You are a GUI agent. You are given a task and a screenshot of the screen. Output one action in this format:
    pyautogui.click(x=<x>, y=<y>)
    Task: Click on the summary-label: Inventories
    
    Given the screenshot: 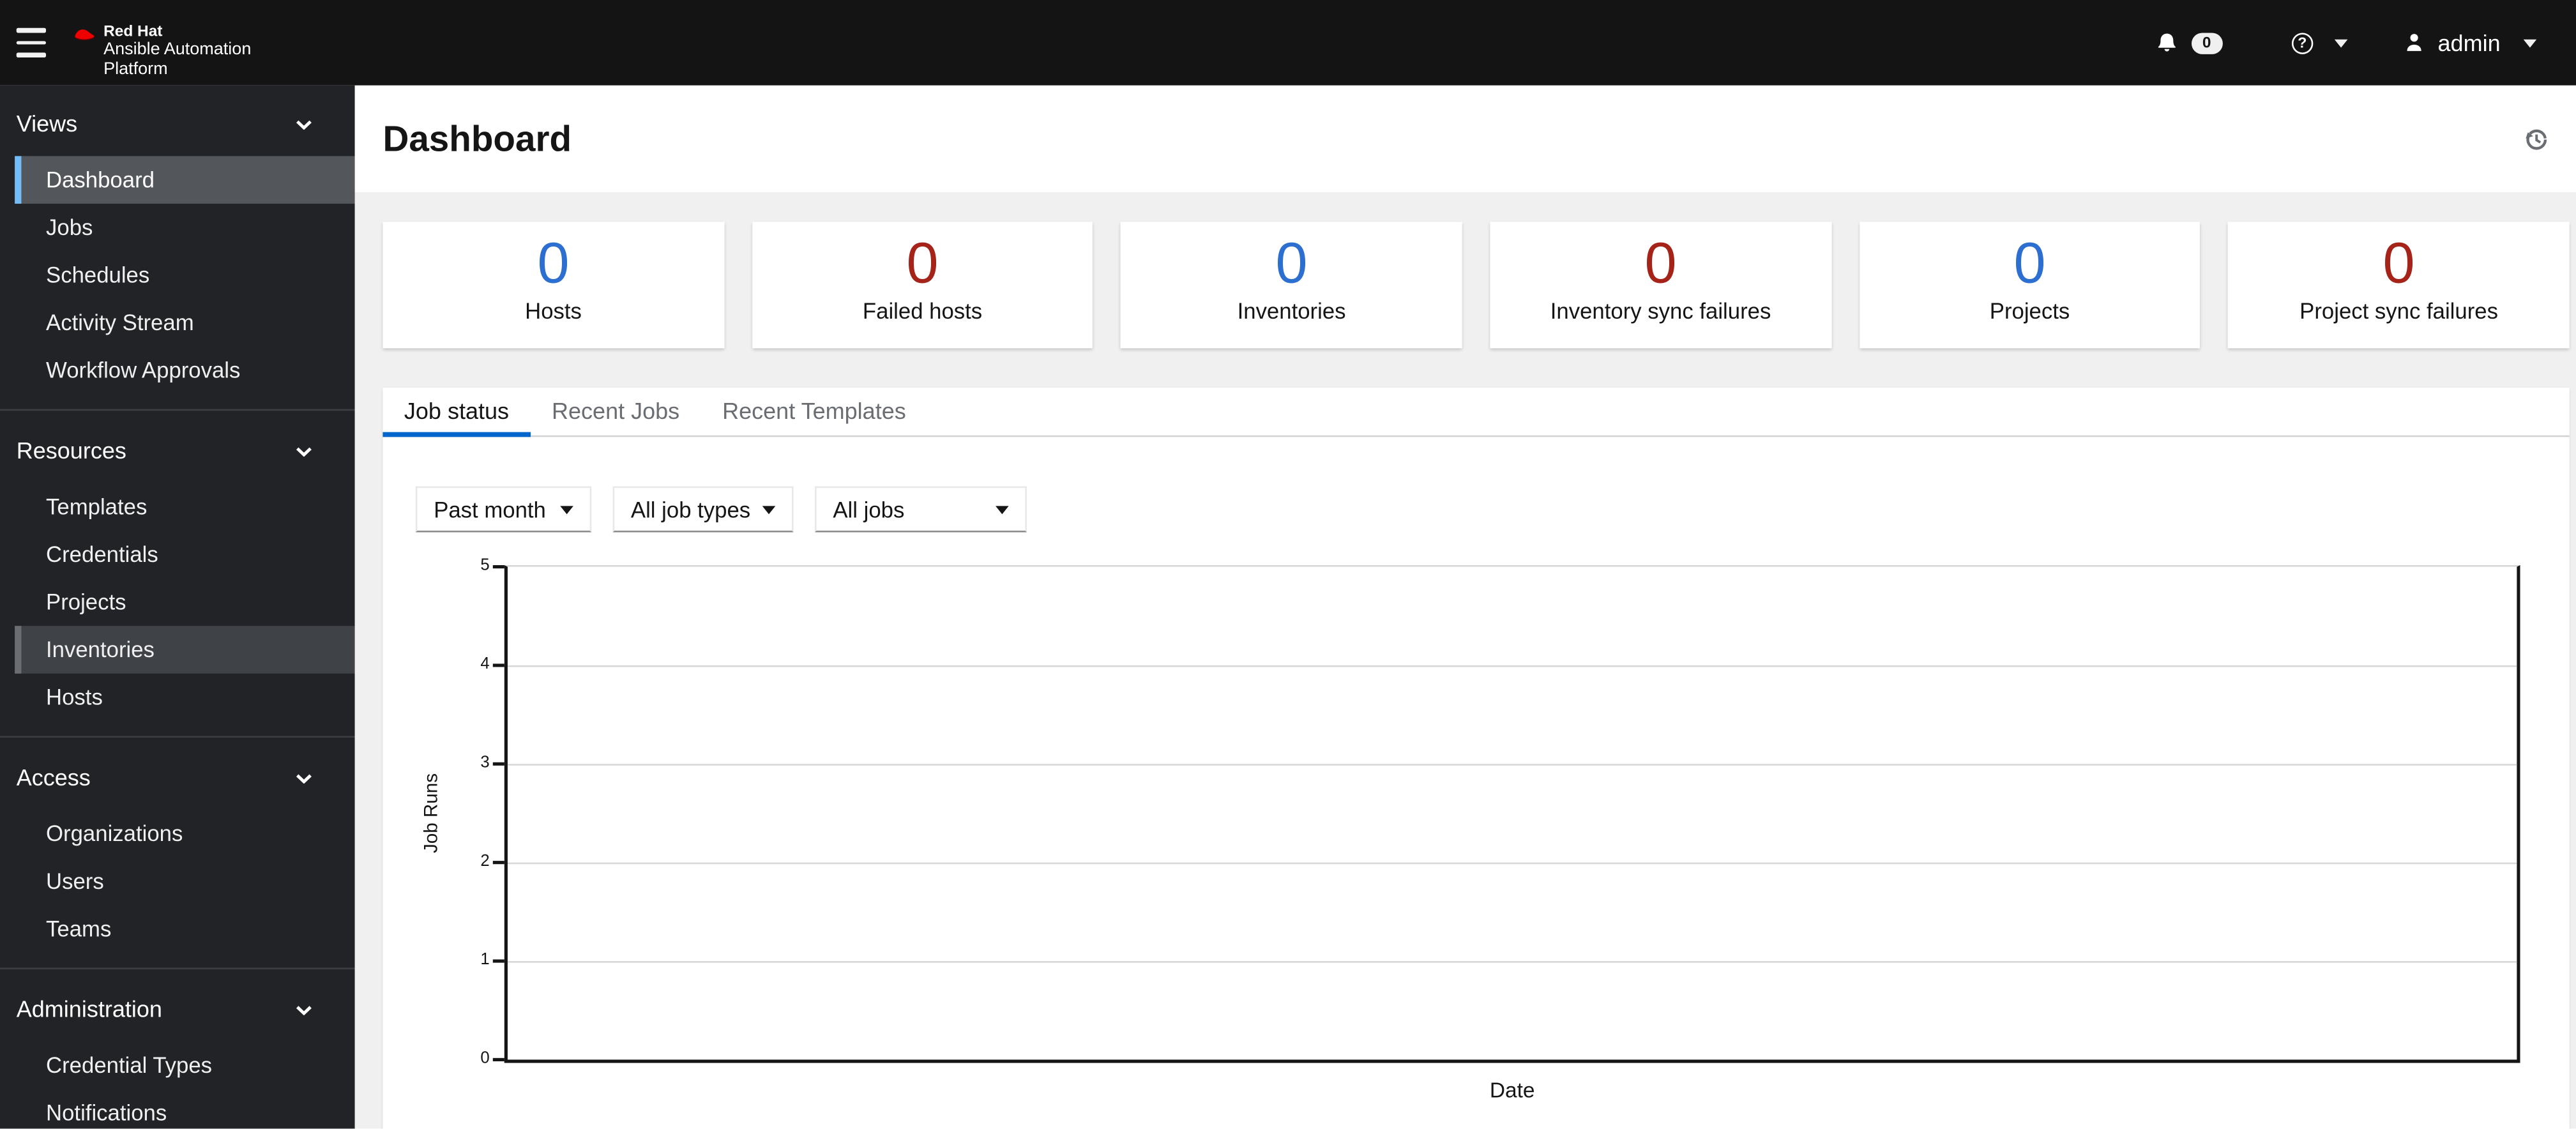 What is the action you would take?
    pyautogui.click(x=1292, y=311)
    